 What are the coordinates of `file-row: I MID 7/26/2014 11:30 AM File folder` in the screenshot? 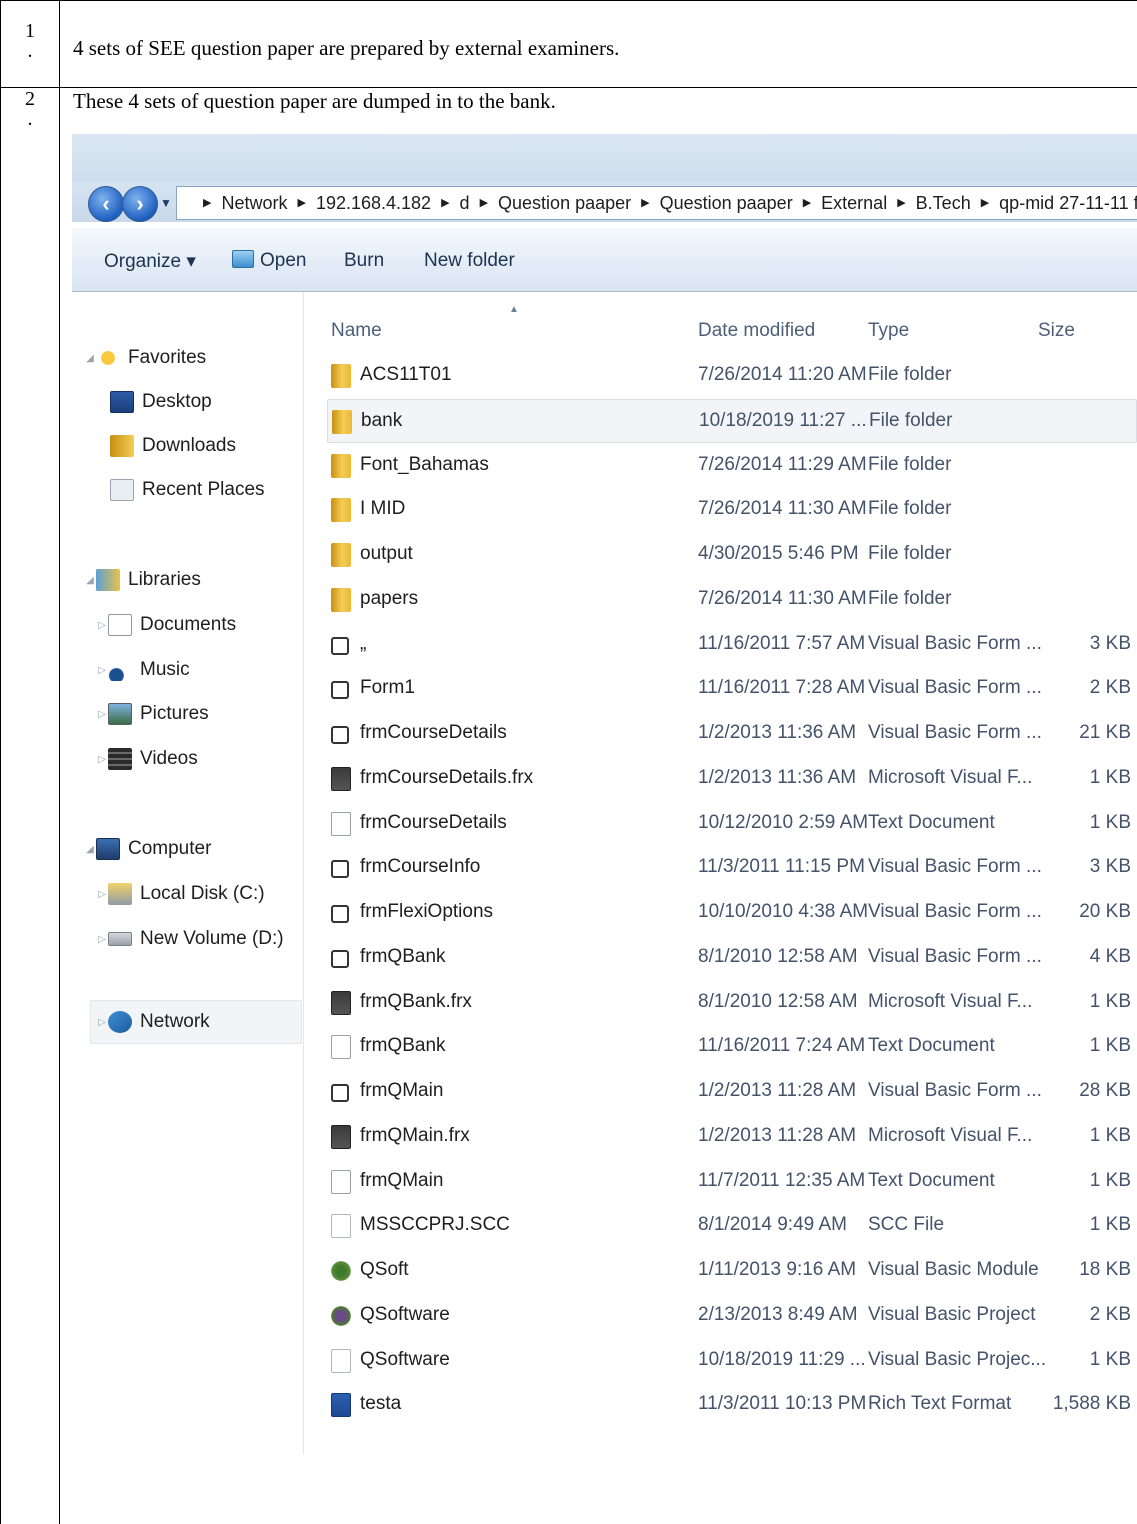 It's located at (721, 510).